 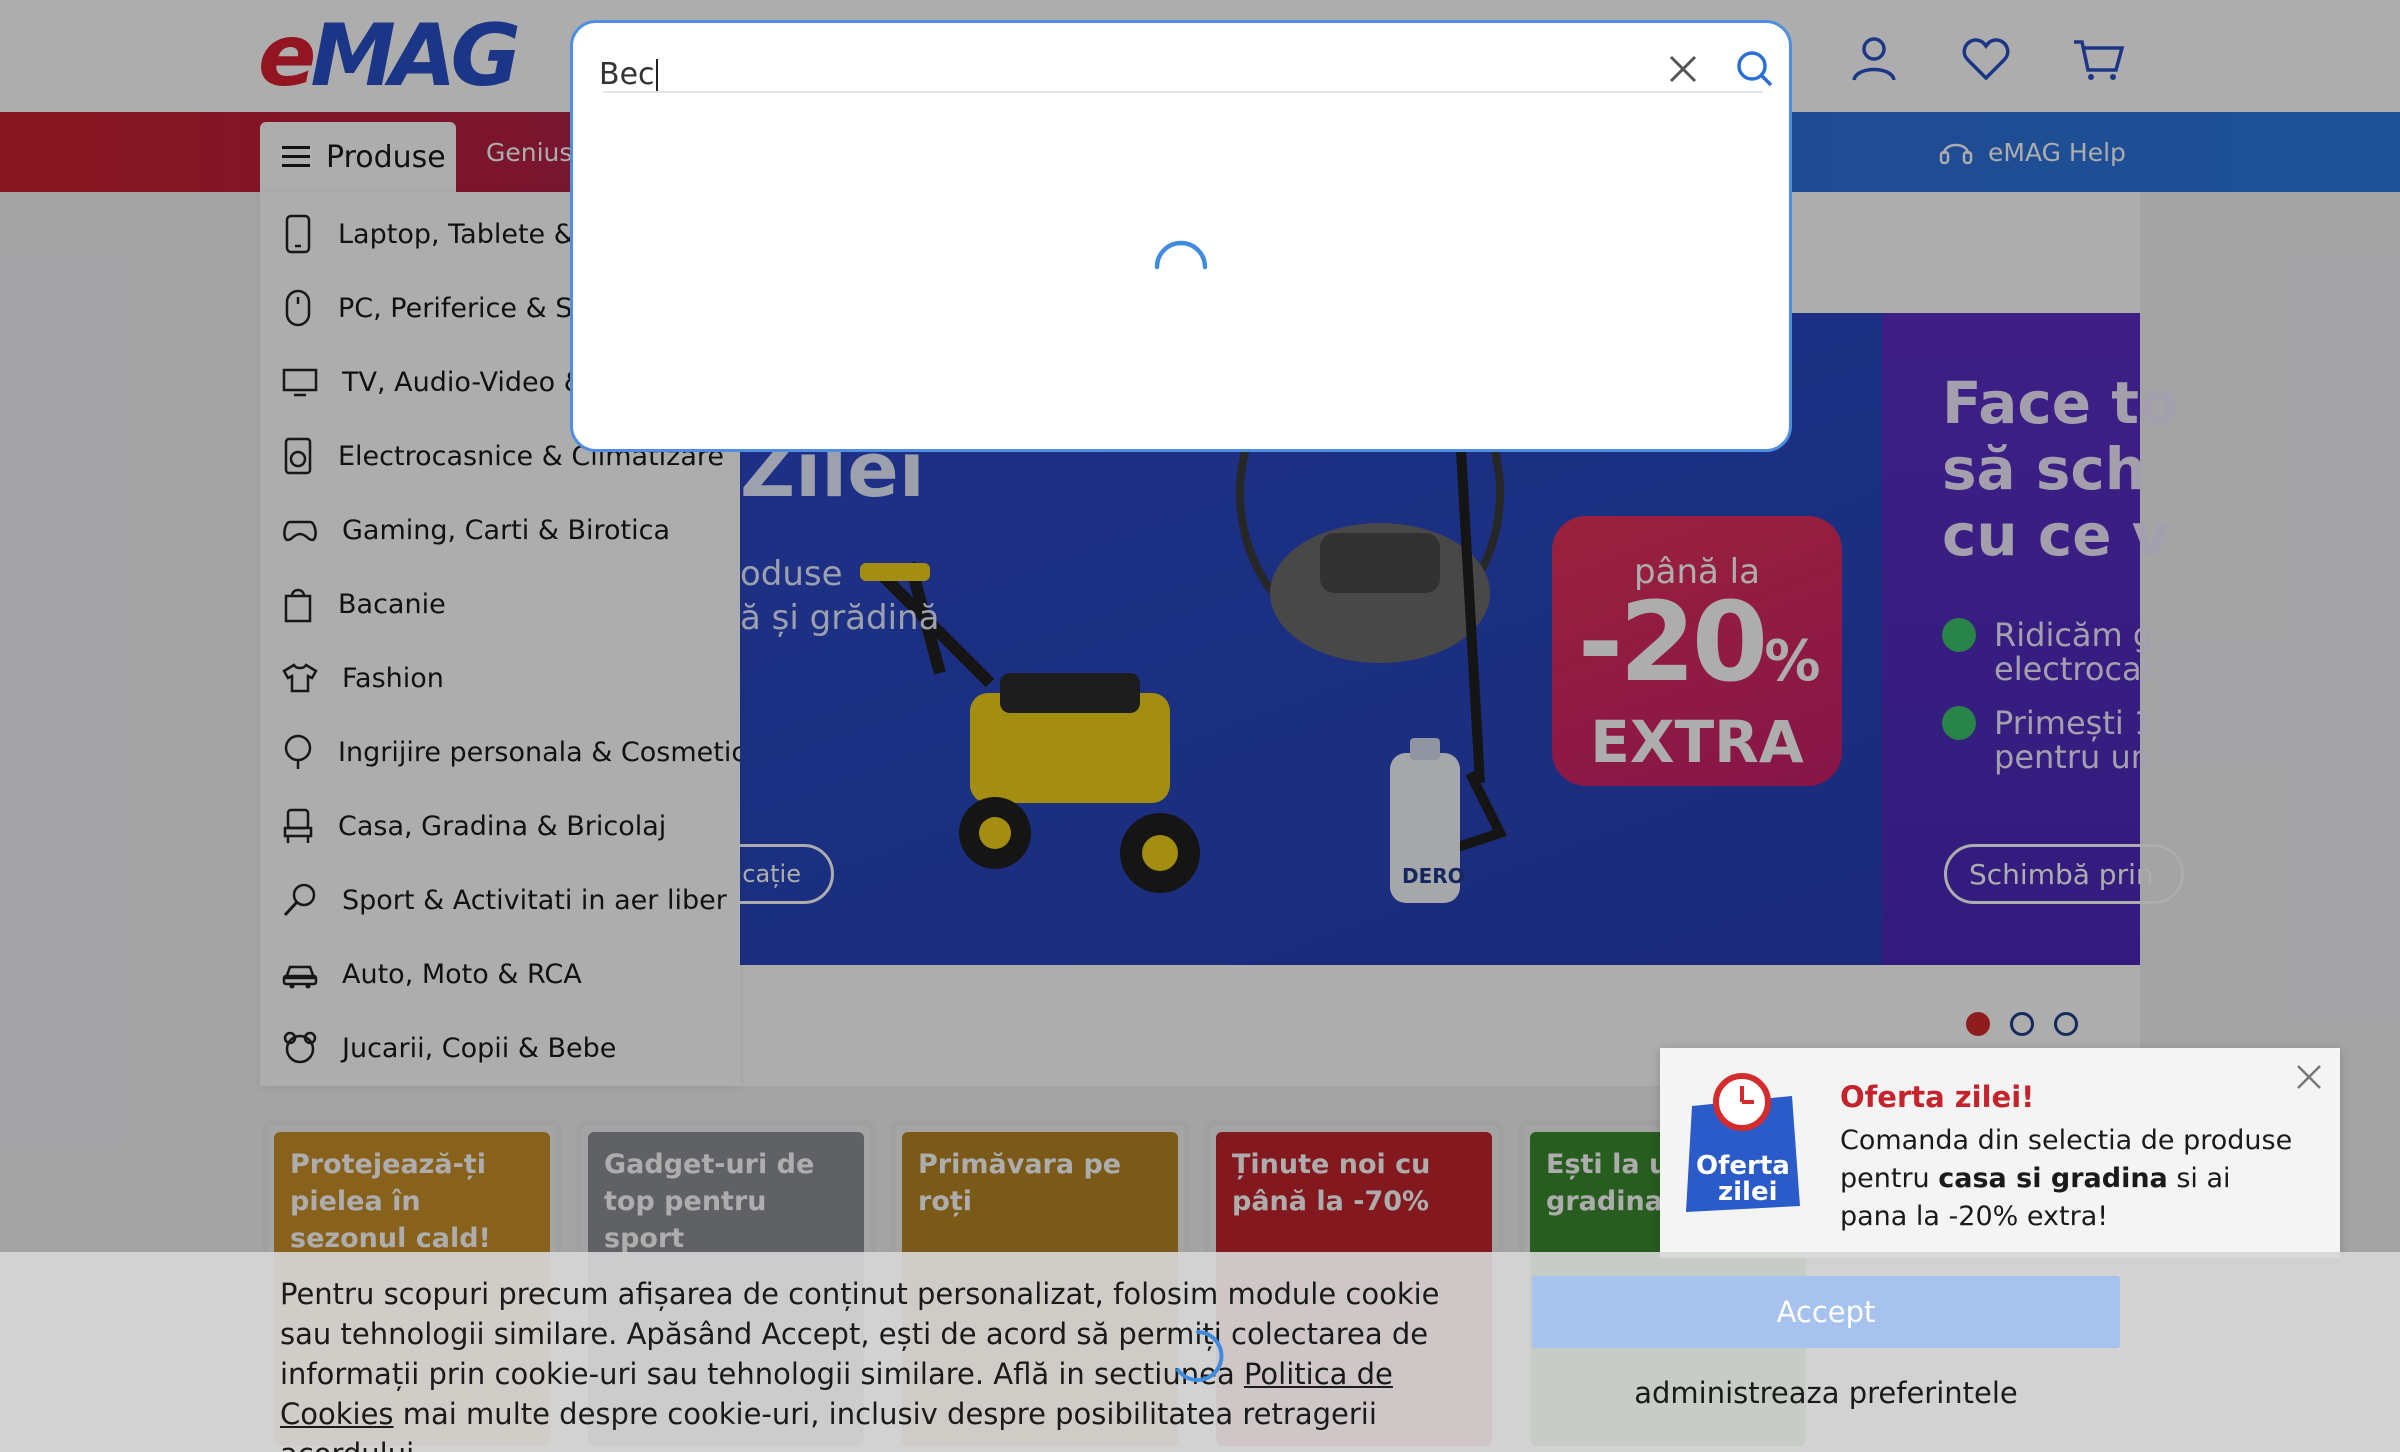 What do you see at coordinates (1683, 69) in the screenshot?
I see `clear-icon` at bounding box center [1683, 69].